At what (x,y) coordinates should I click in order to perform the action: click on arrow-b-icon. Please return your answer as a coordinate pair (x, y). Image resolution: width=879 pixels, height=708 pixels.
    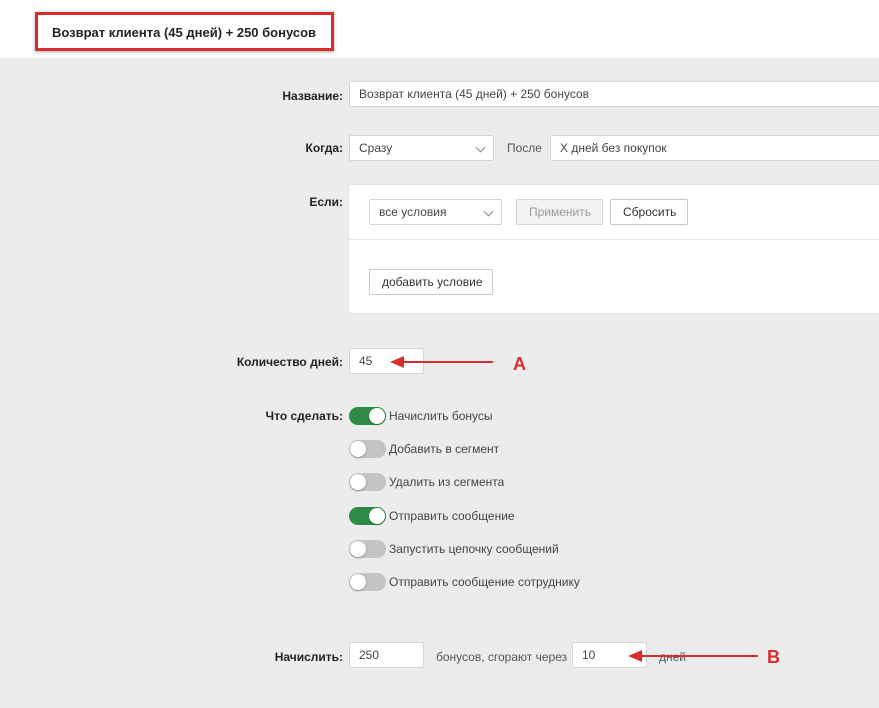
    Looking at the image, I should click on (693, 656).